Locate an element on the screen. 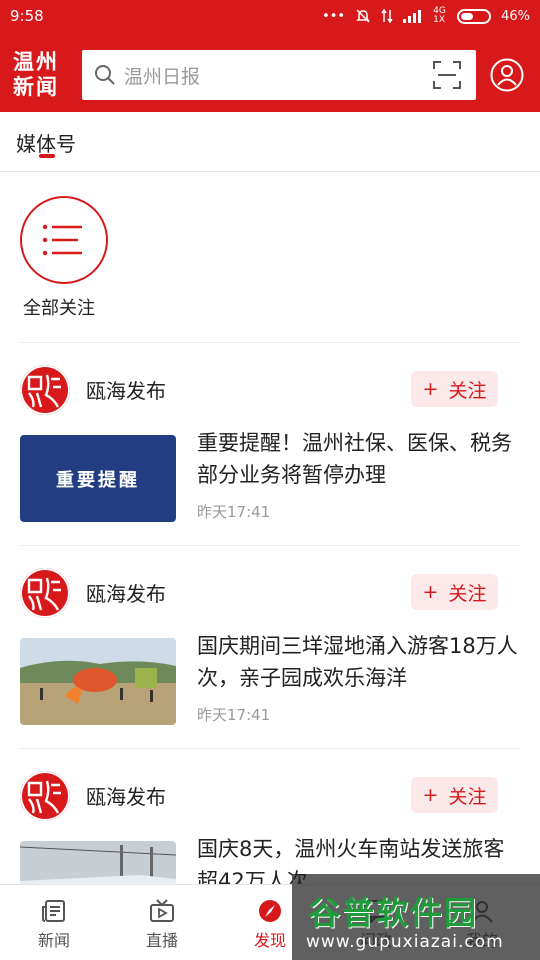 The image size is (540, 960). article-title: 国庆期间三垟湿地涌入游客18万人次，亲子园成欢乐海洋 is located at coordinates (359, 662).